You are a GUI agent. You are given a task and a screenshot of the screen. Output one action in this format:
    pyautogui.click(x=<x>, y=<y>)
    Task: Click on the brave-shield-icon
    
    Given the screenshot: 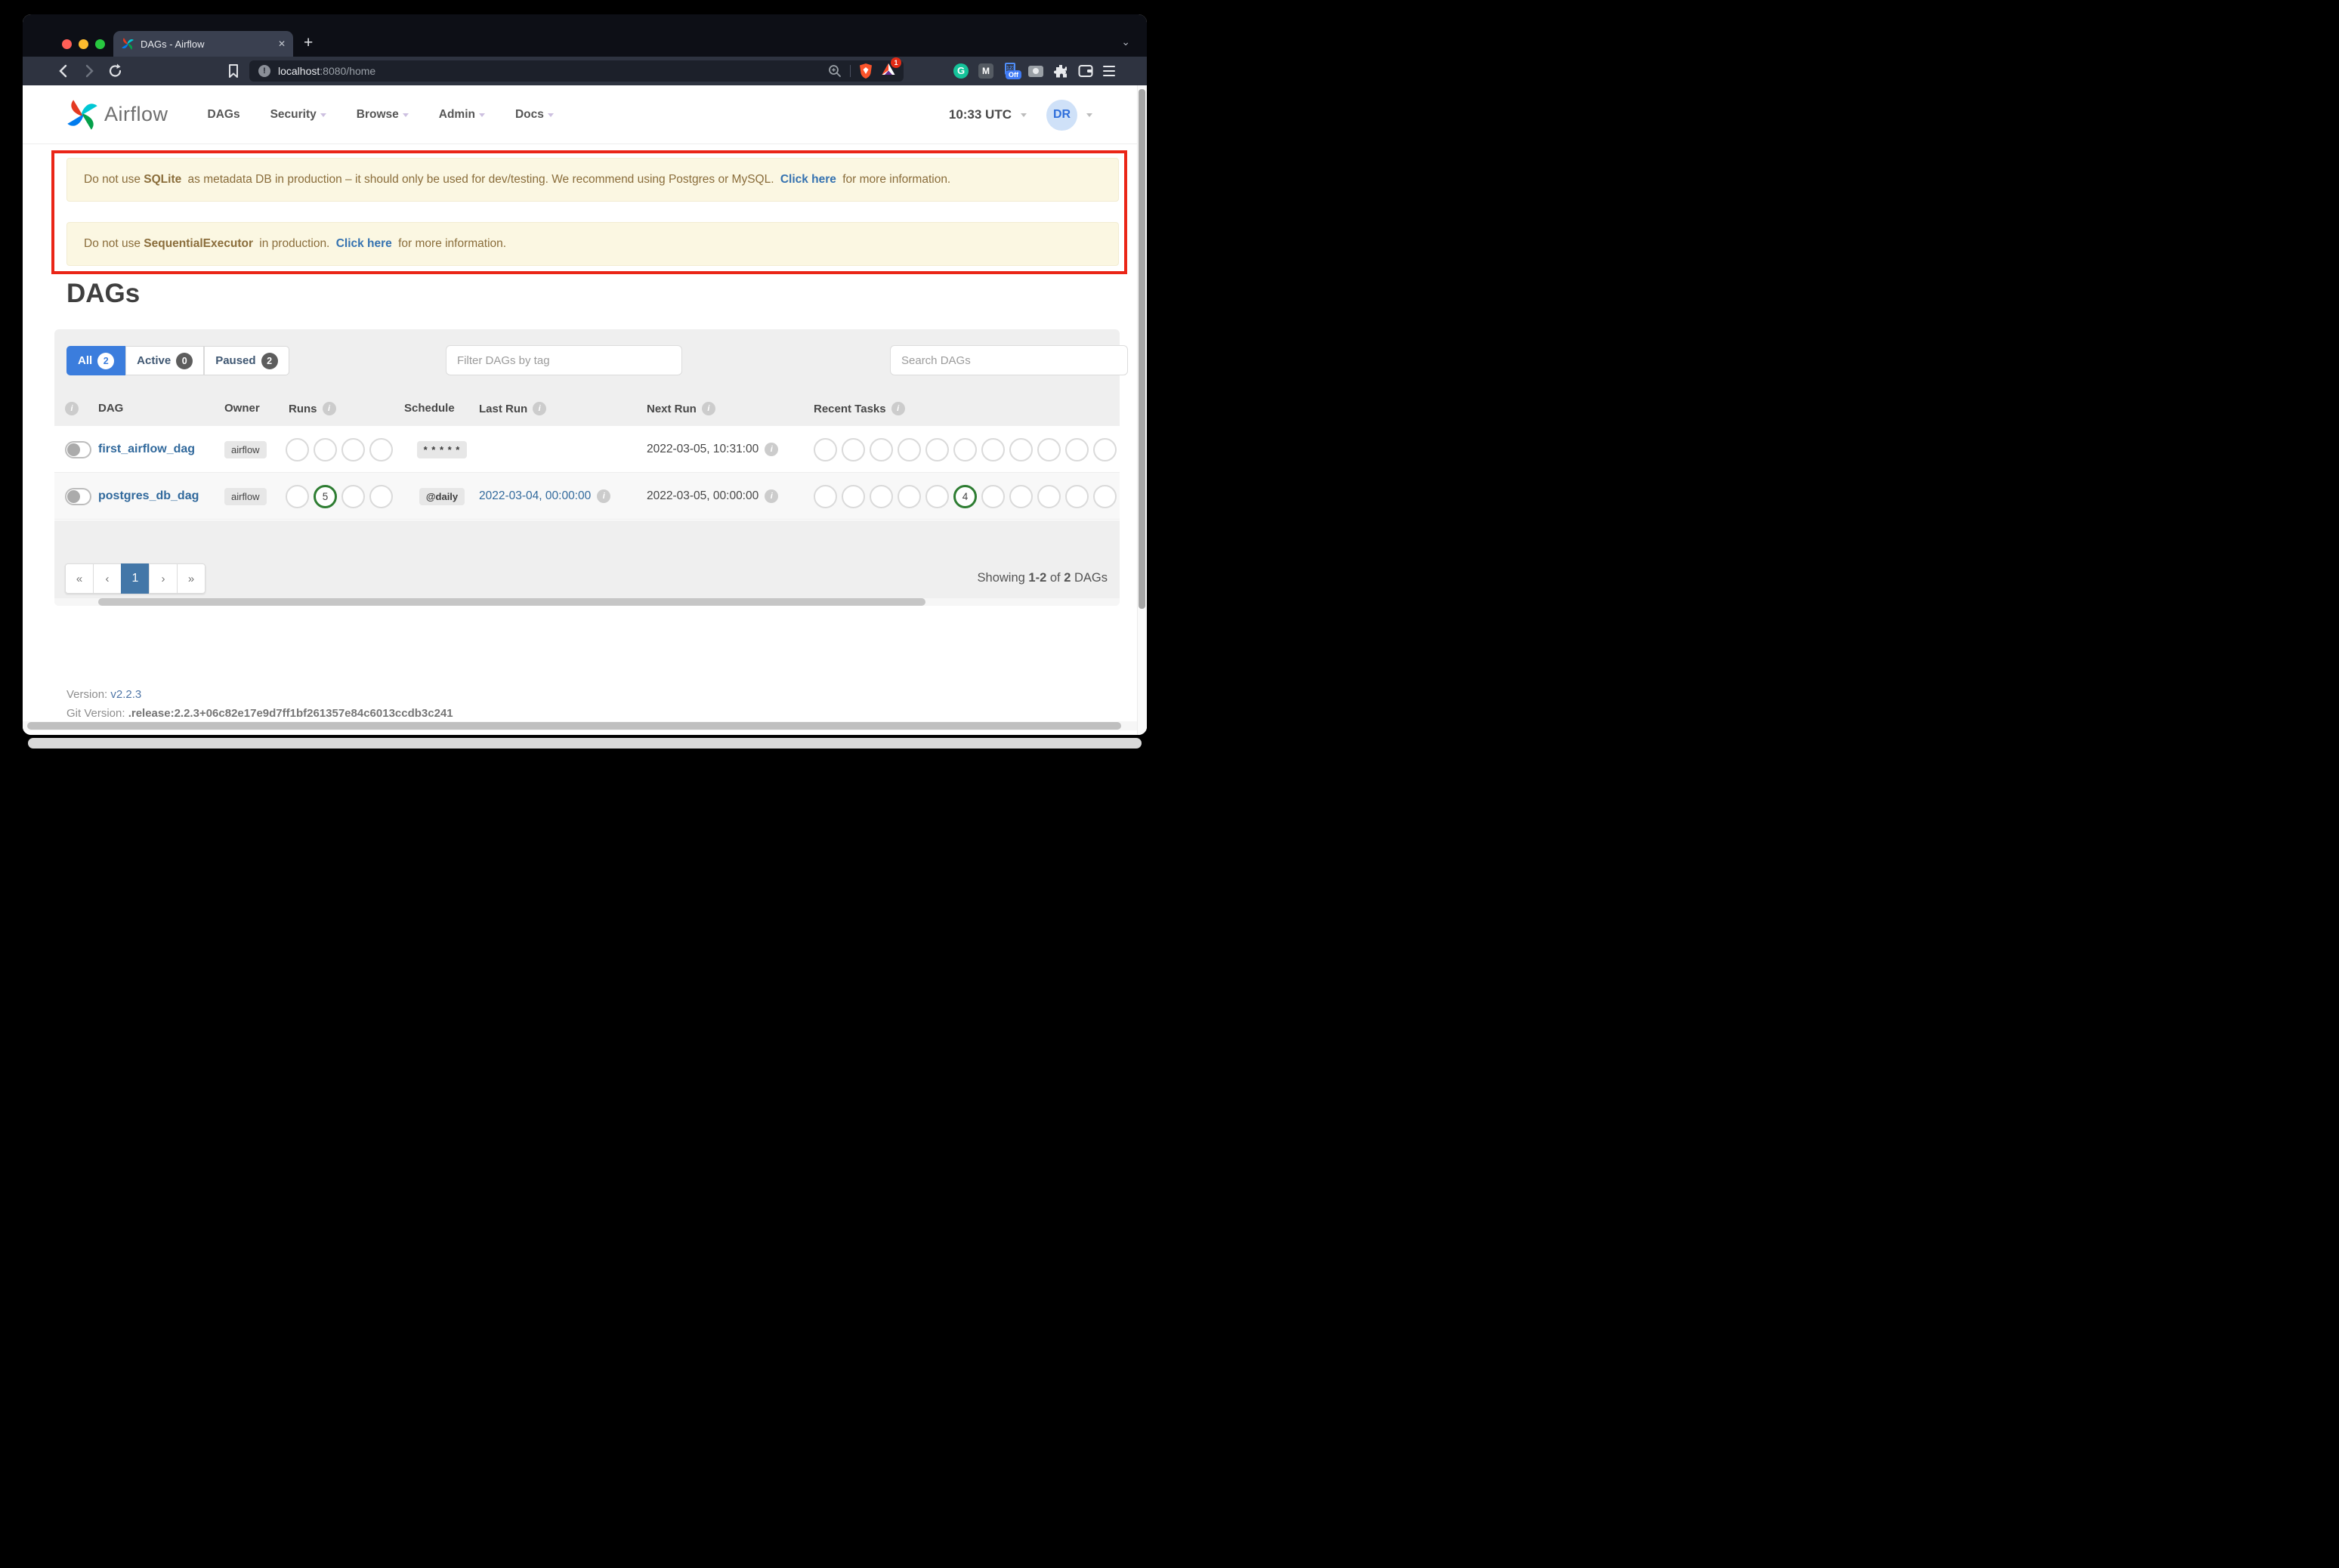 What is the action you would take?
    pyautogui.click(x=866, y=71)
    